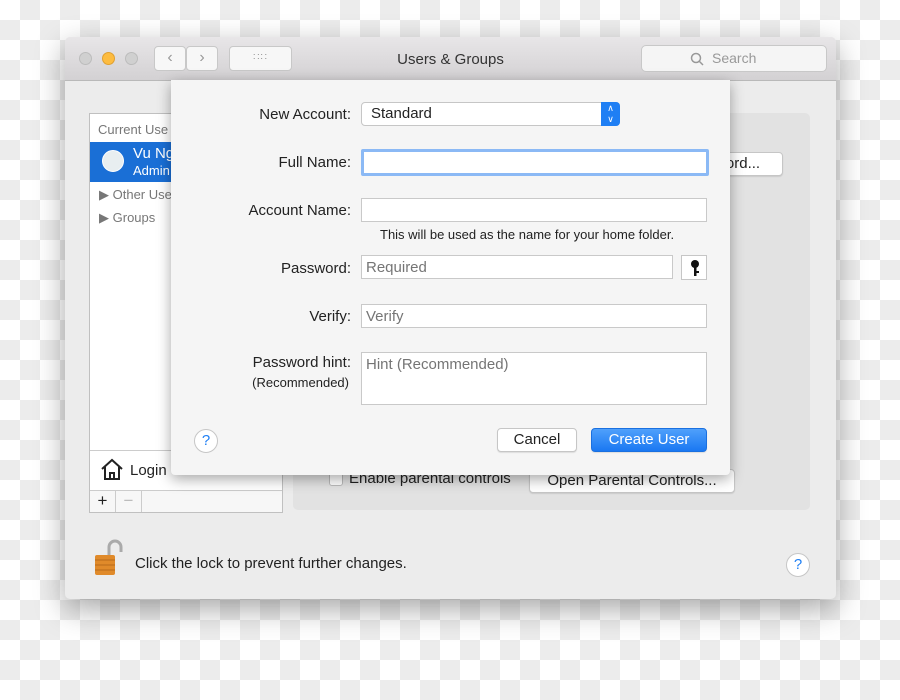  What do you see at coordinates (305, 114) in the screenshot?
I see `new-account-label: New Account:` at bounding box center [305, 114].